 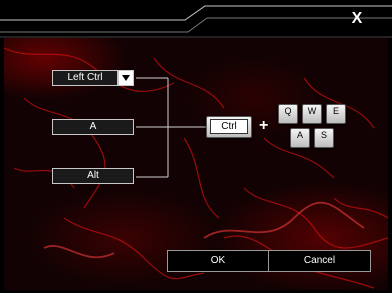 What do you see at coordinates (218, 261) in the screenshot?
I see `ok-button: OK` at bounding box center [218, 261].